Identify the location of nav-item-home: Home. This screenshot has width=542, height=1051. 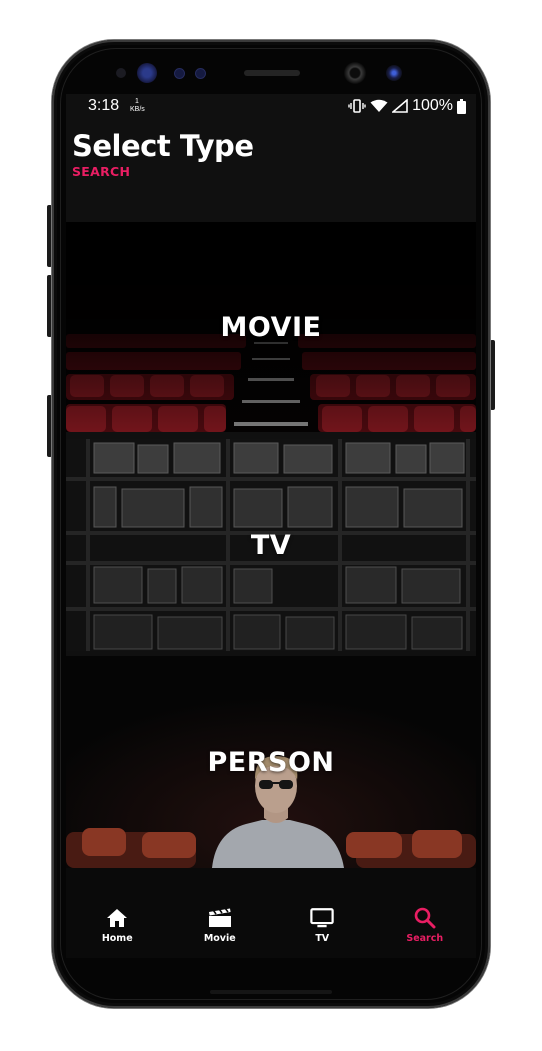
(117, 913).